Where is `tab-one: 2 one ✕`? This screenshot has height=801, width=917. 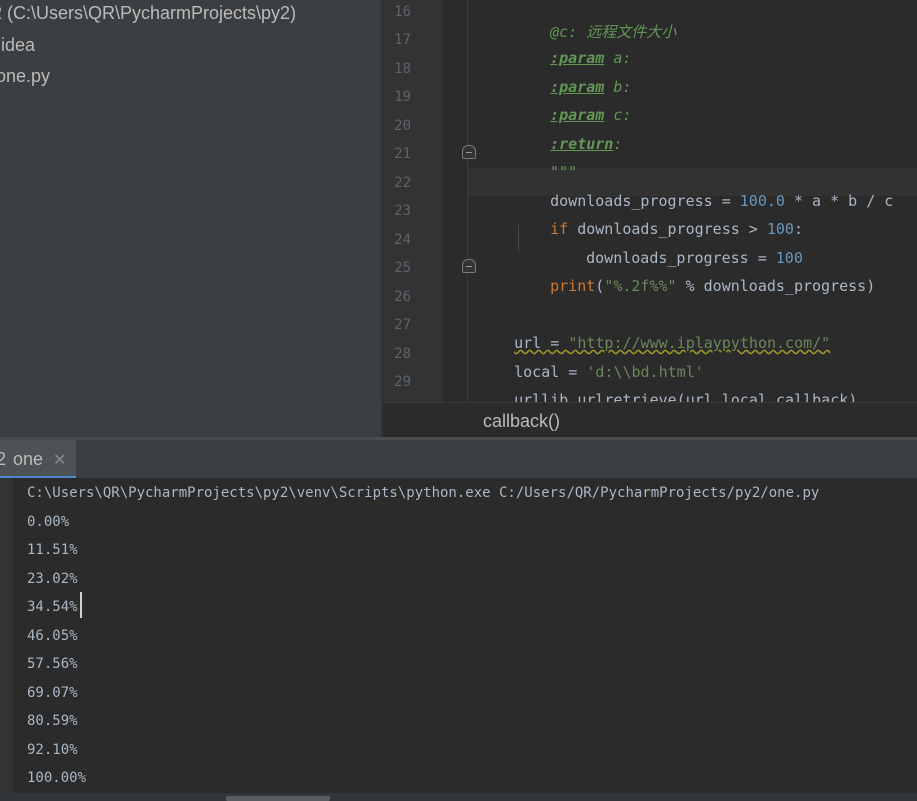 tab-one: 2 one ✕ is located at coordinates (38, 459).